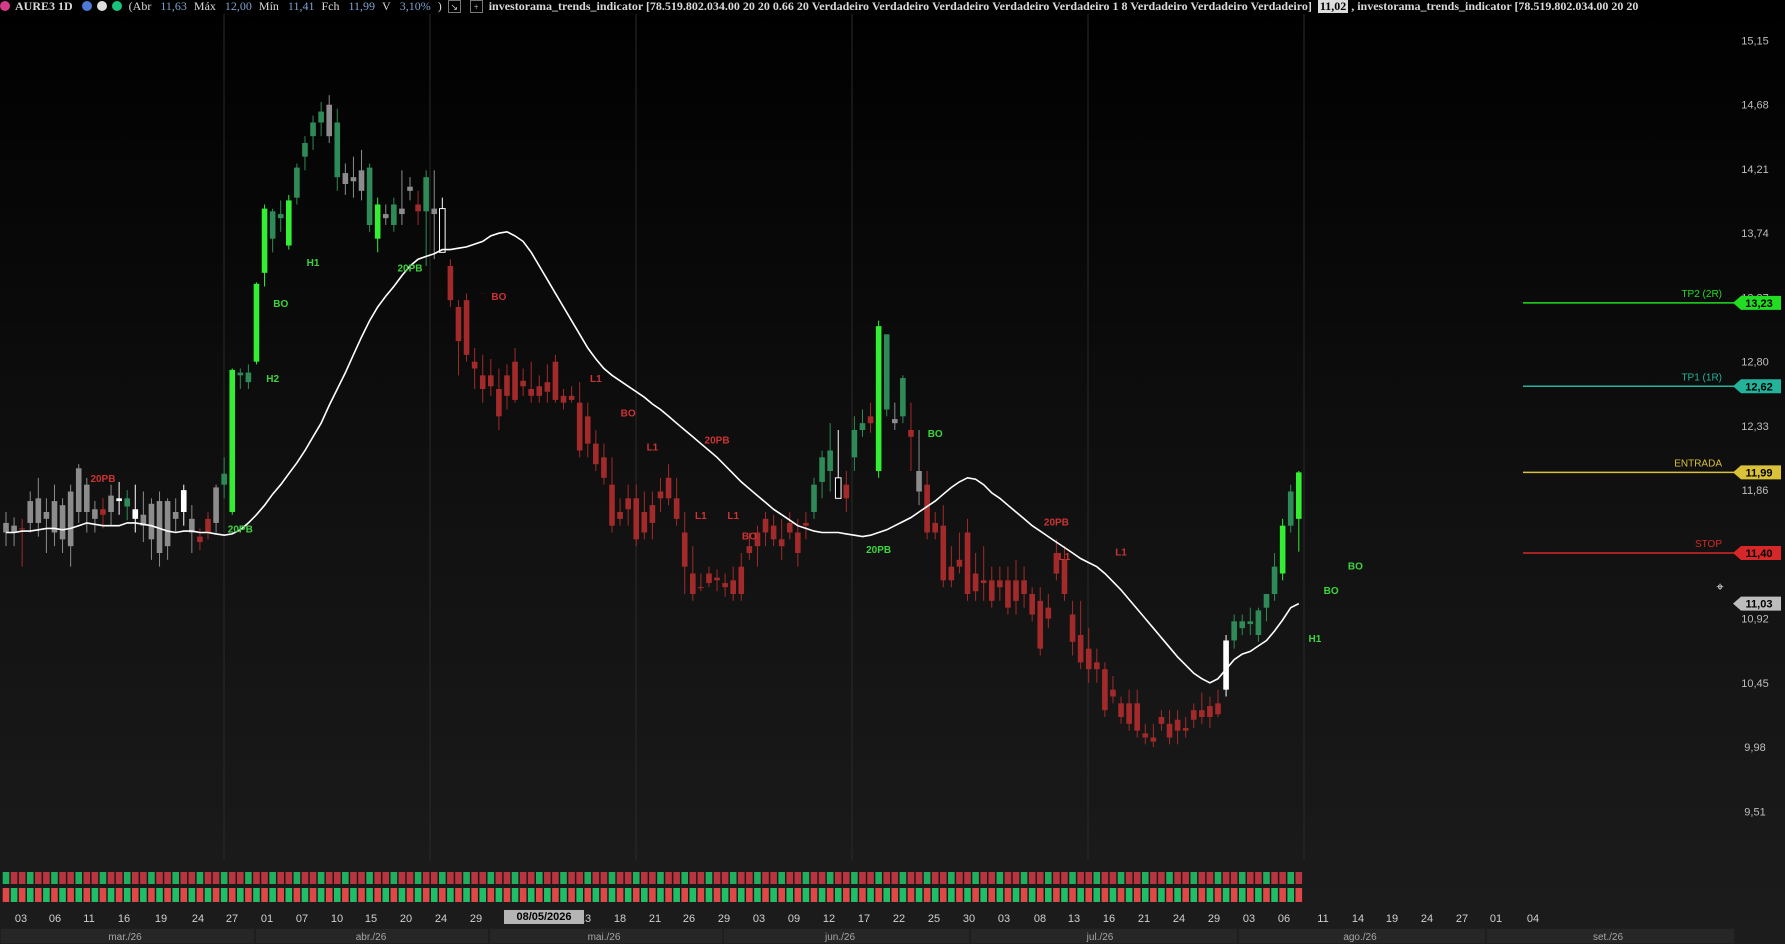  What do you see at coordinates (1759, 387) in the screenshot?
I see `level-price-value: 12,62` at bounding box center [1759, 387].